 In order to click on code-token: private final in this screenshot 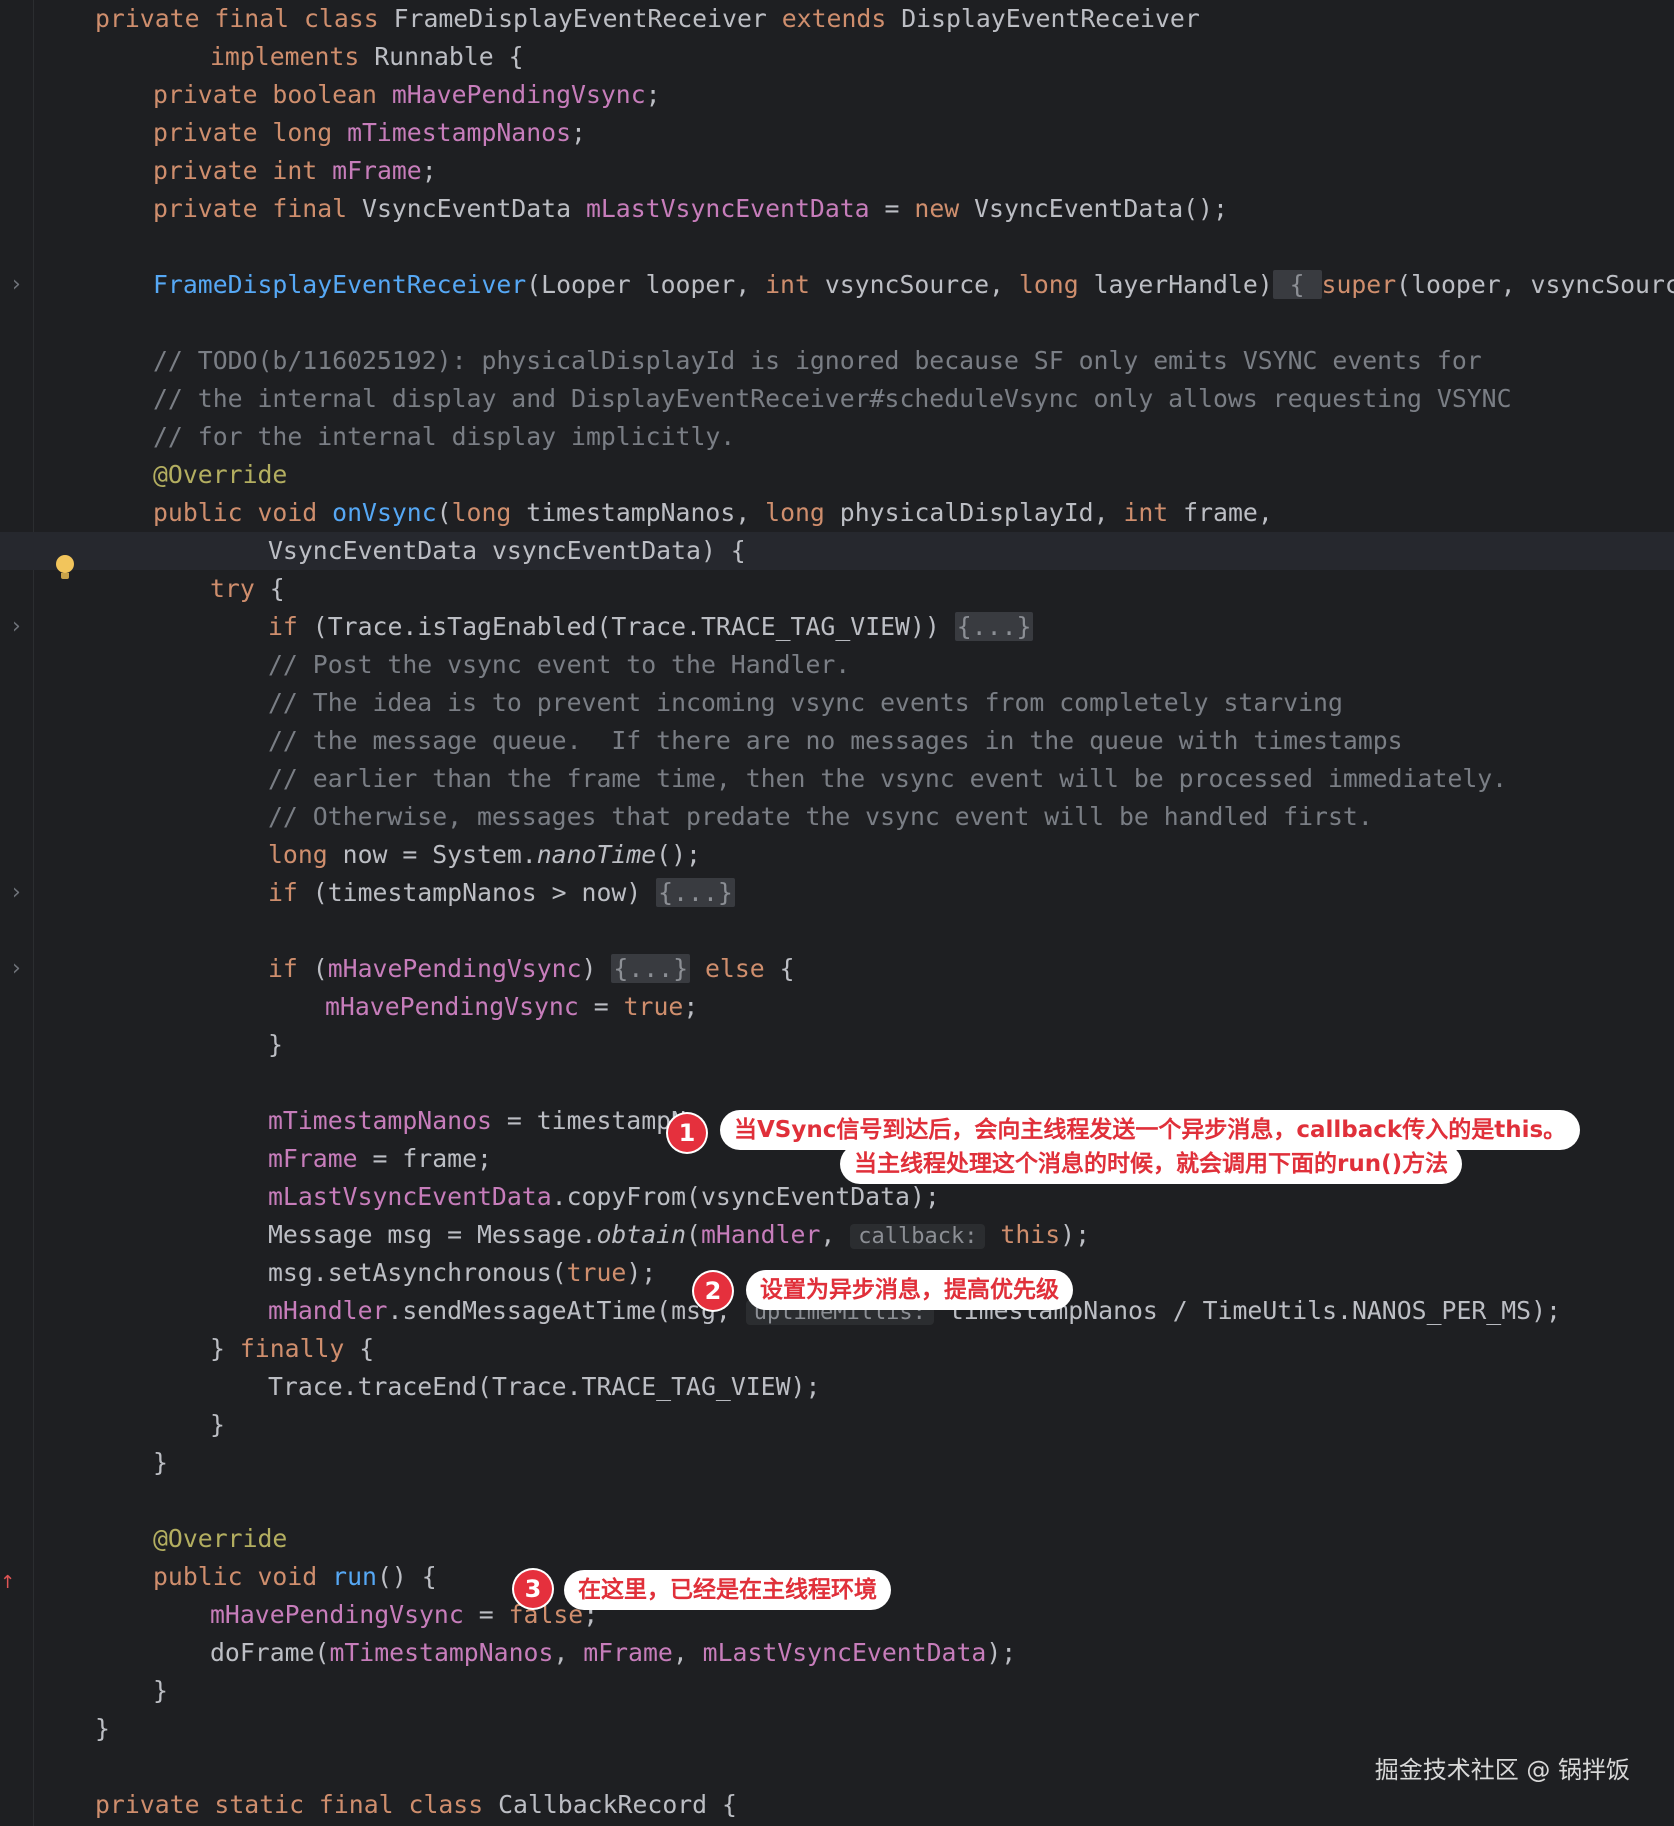, I will do `click(258, 208)`.